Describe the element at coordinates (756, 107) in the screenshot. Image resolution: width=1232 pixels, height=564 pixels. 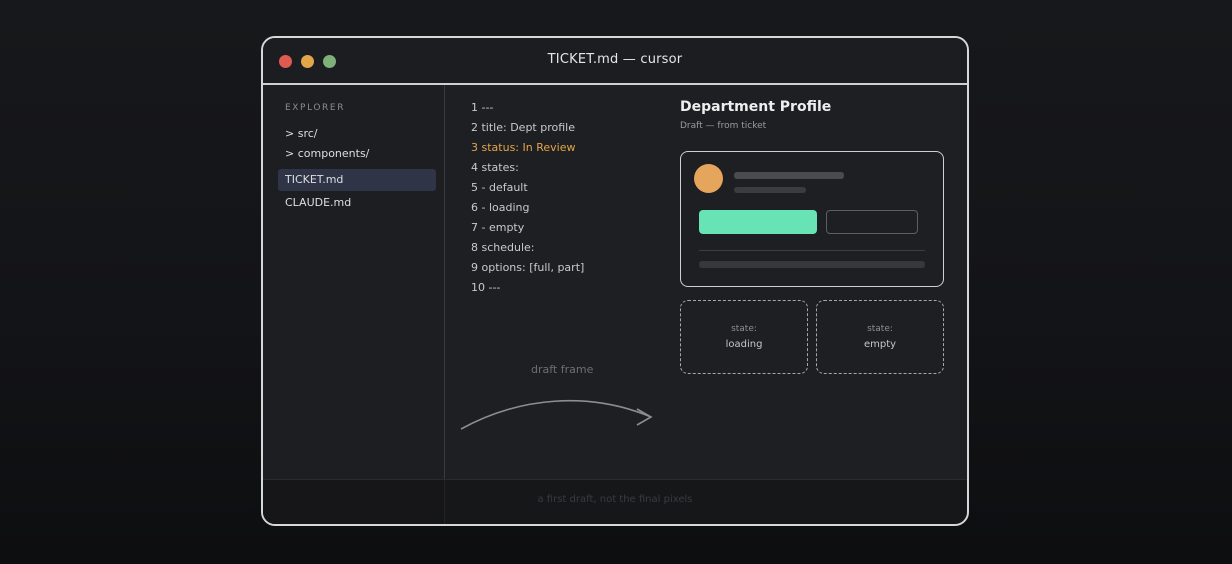
I see `preview-title: Department Profile` at that location.